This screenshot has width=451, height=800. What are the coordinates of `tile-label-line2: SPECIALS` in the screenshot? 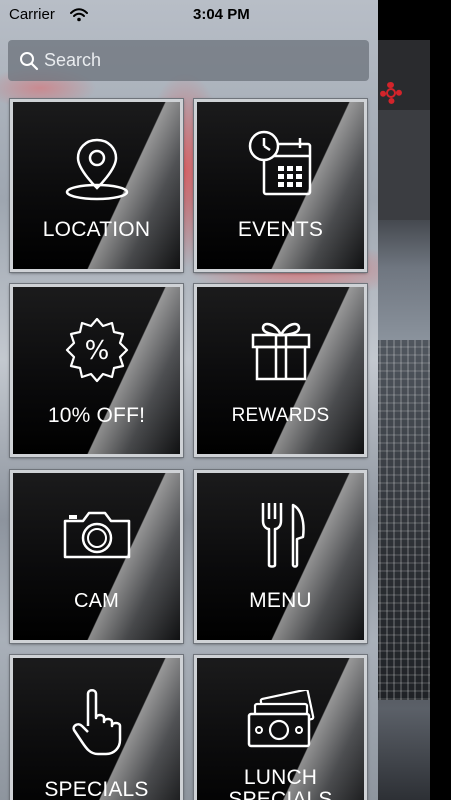 It's located at (280, 794).